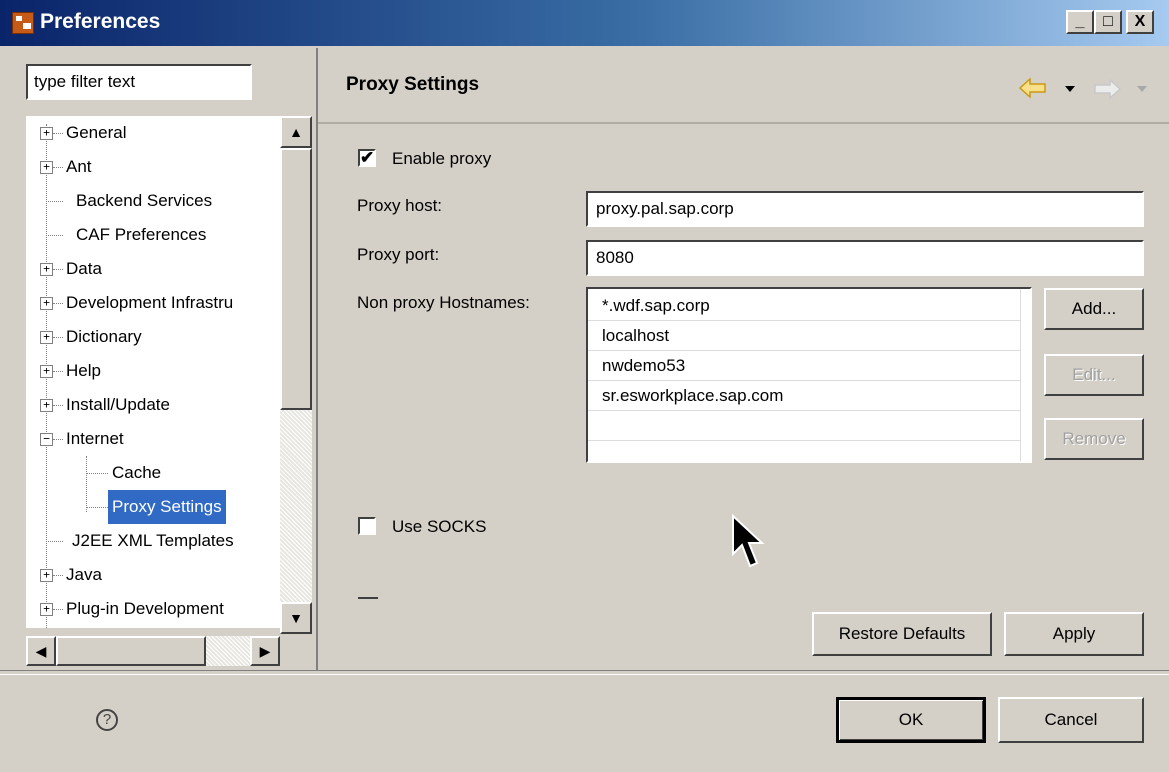  I want to click on scroll-left-button: ◀, so click(41, 651).